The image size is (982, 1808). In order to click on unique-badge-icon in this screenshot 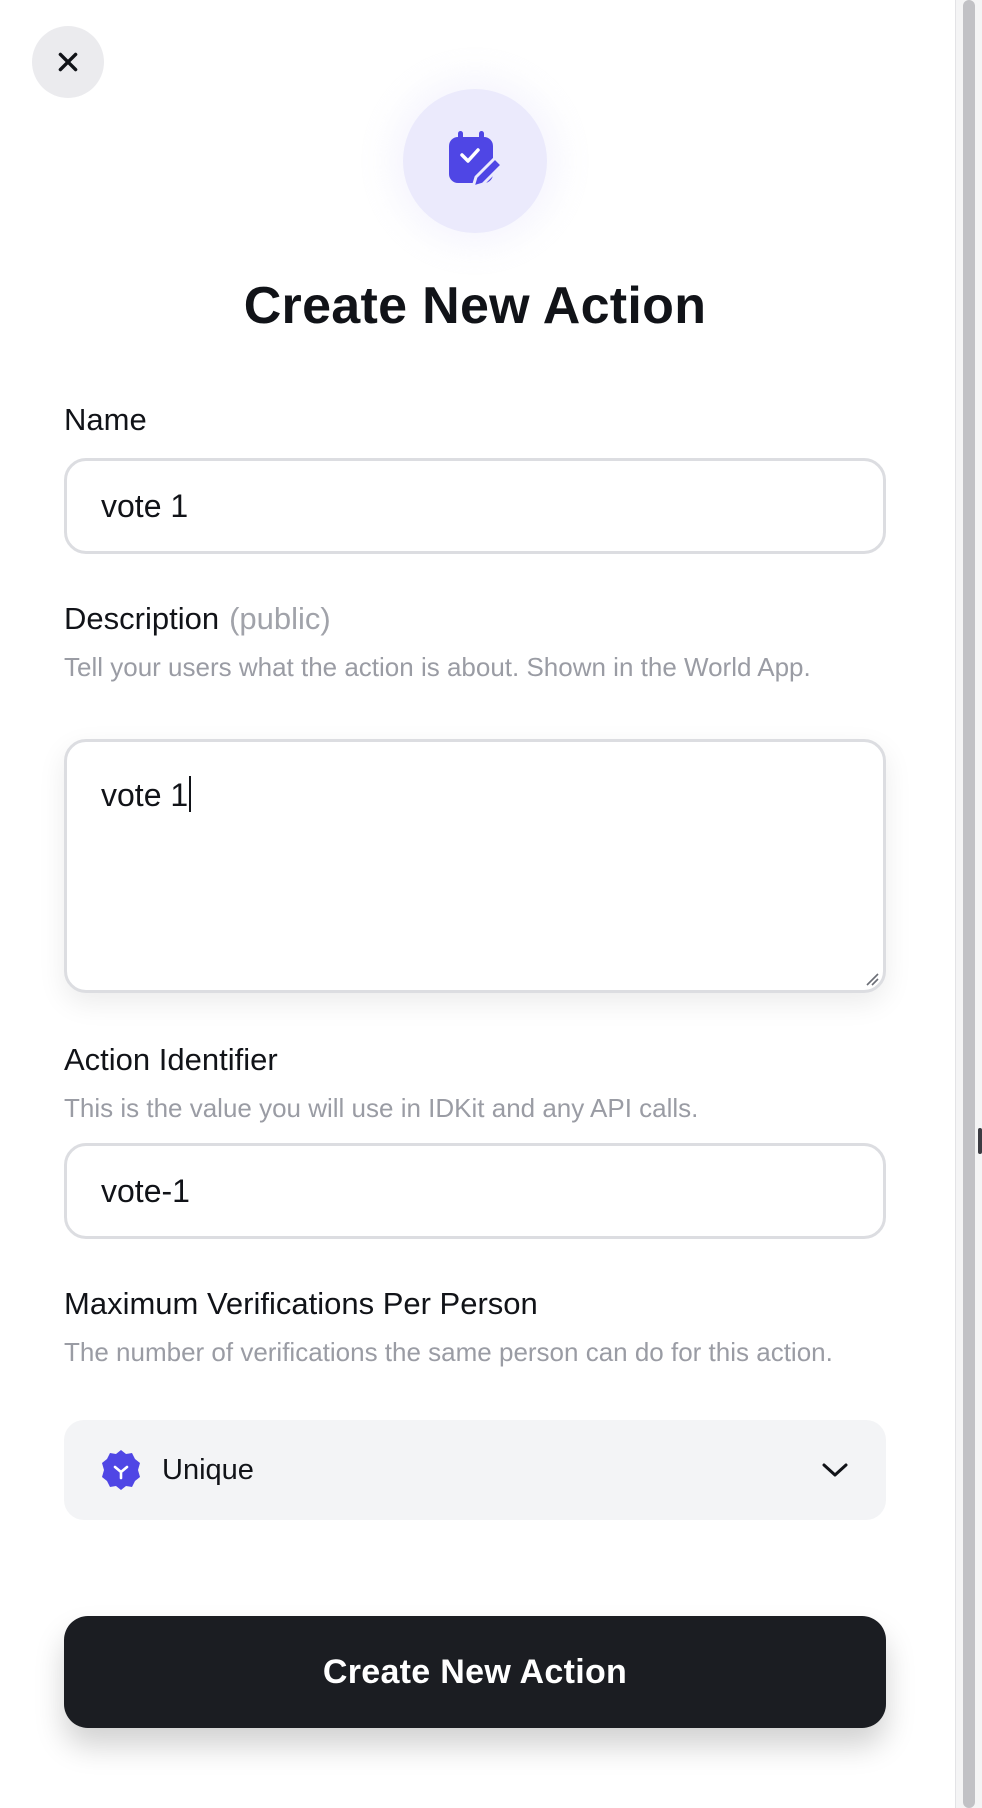, I will do `click(121, 1470)`.